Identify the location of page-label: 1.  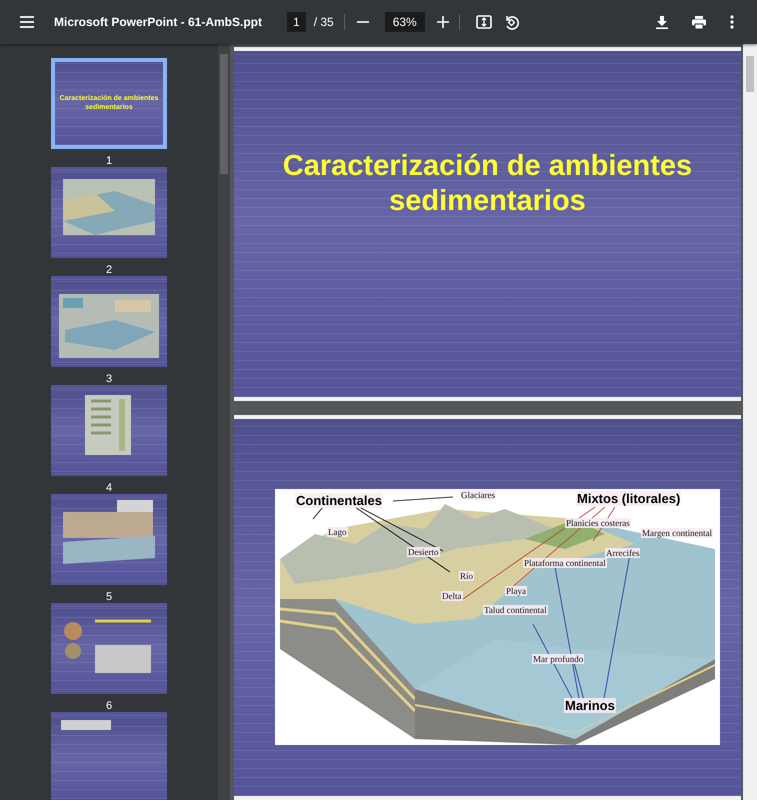
(109, 161).